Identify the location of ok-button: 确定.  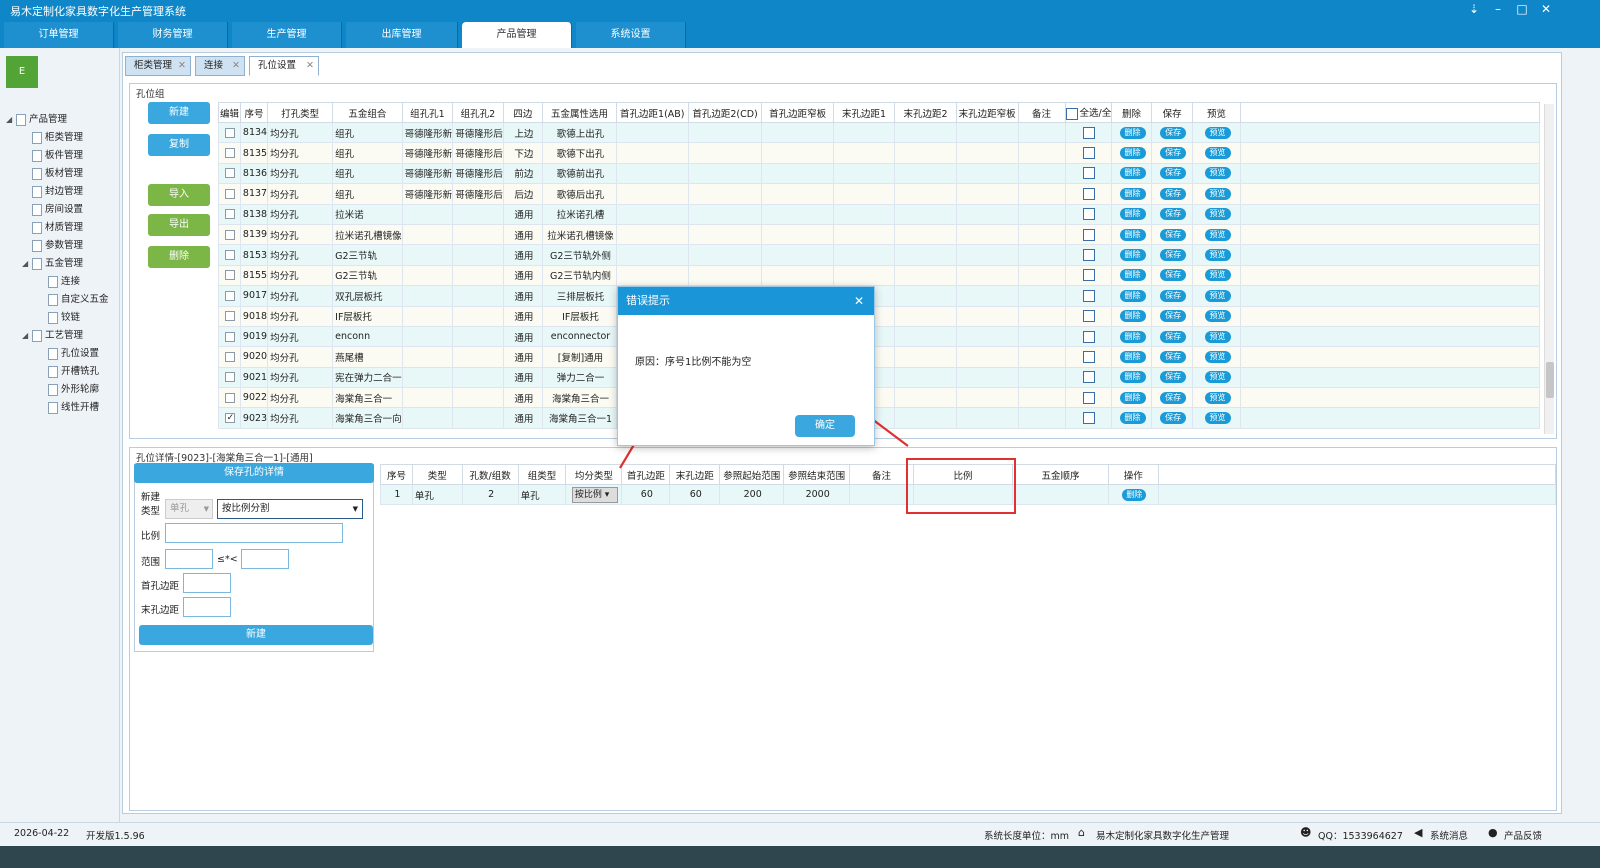
(825, 426).